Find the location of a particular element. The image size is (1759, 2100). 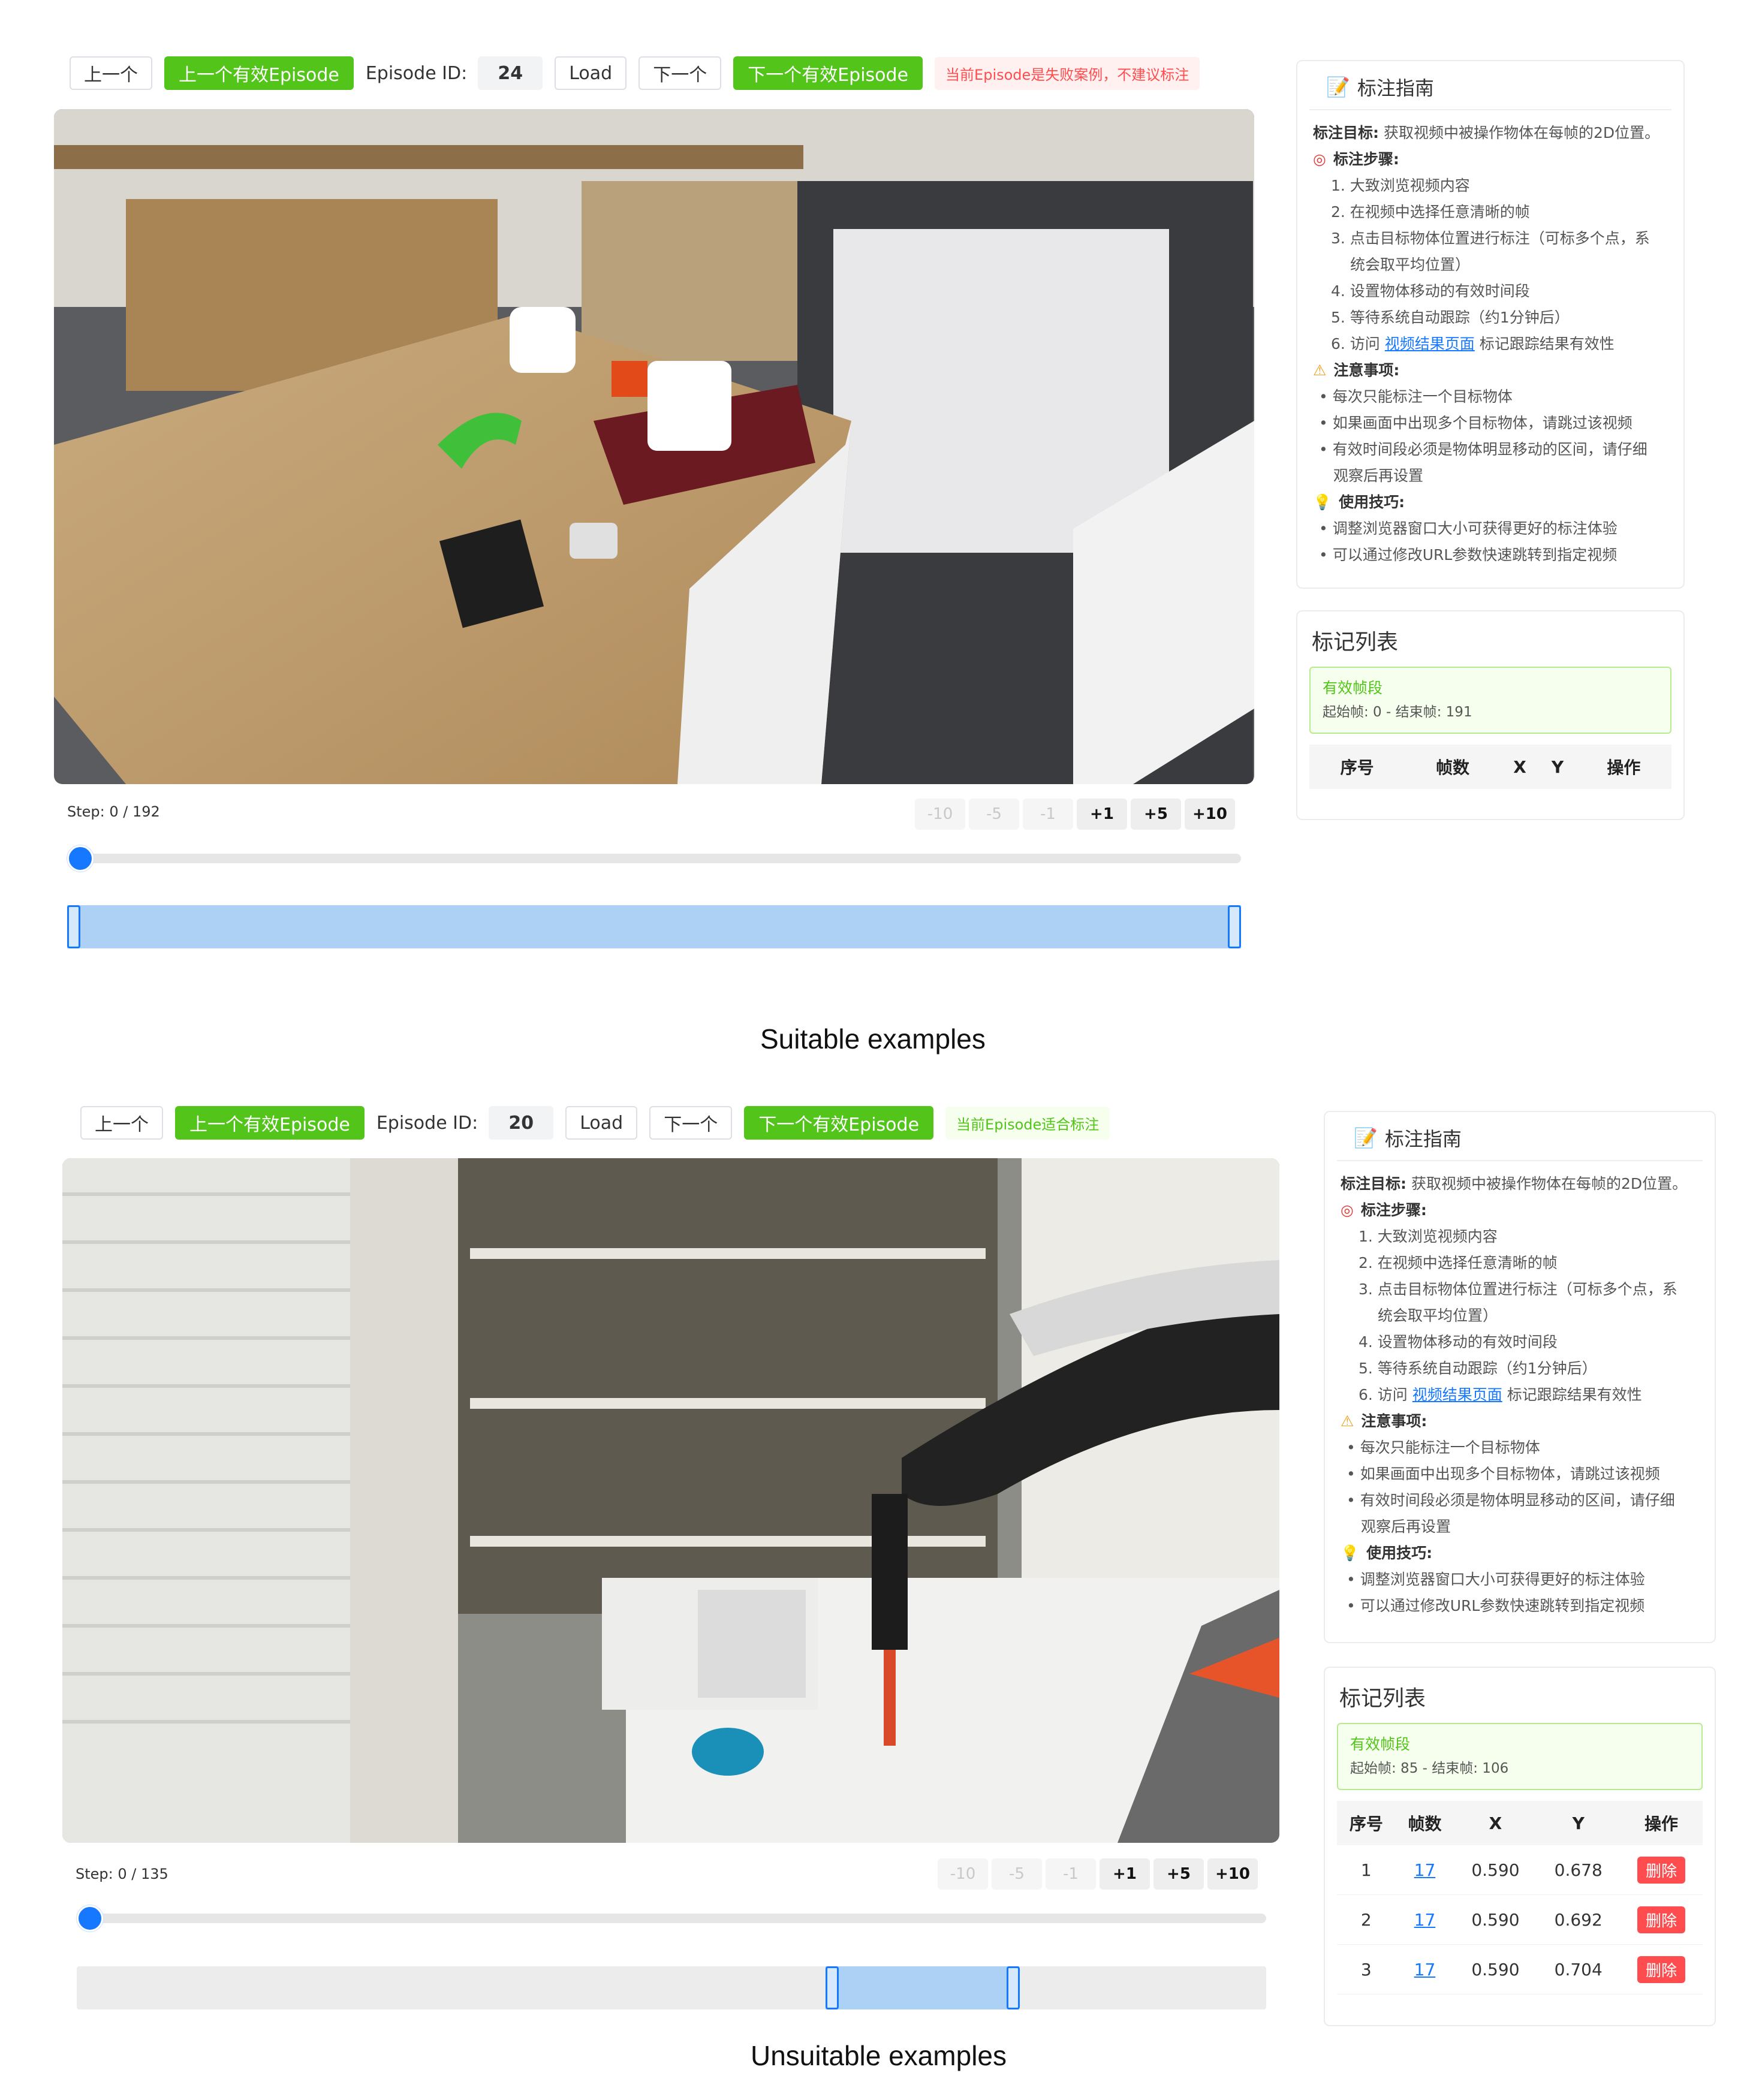

guide-step: 2. 在视频中选择任意清晰的帧 is located at coordinates (1431, 212).